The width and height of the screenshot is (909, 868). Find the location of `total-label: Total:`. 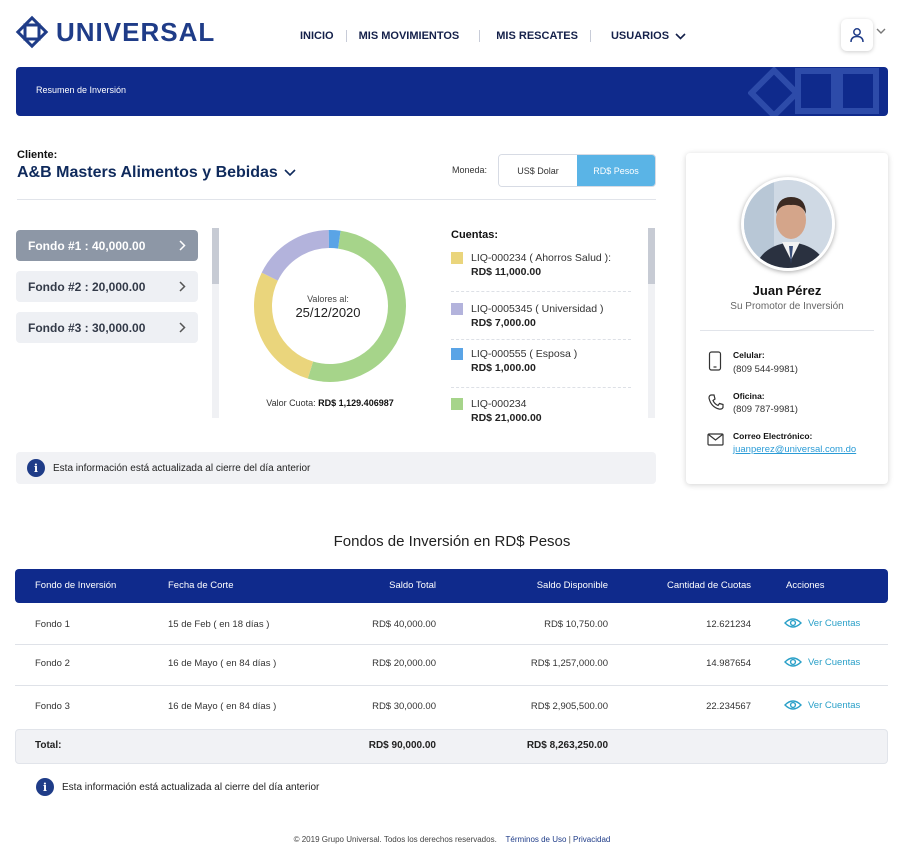

total-label: Total: is located at coordinates (48, 745).